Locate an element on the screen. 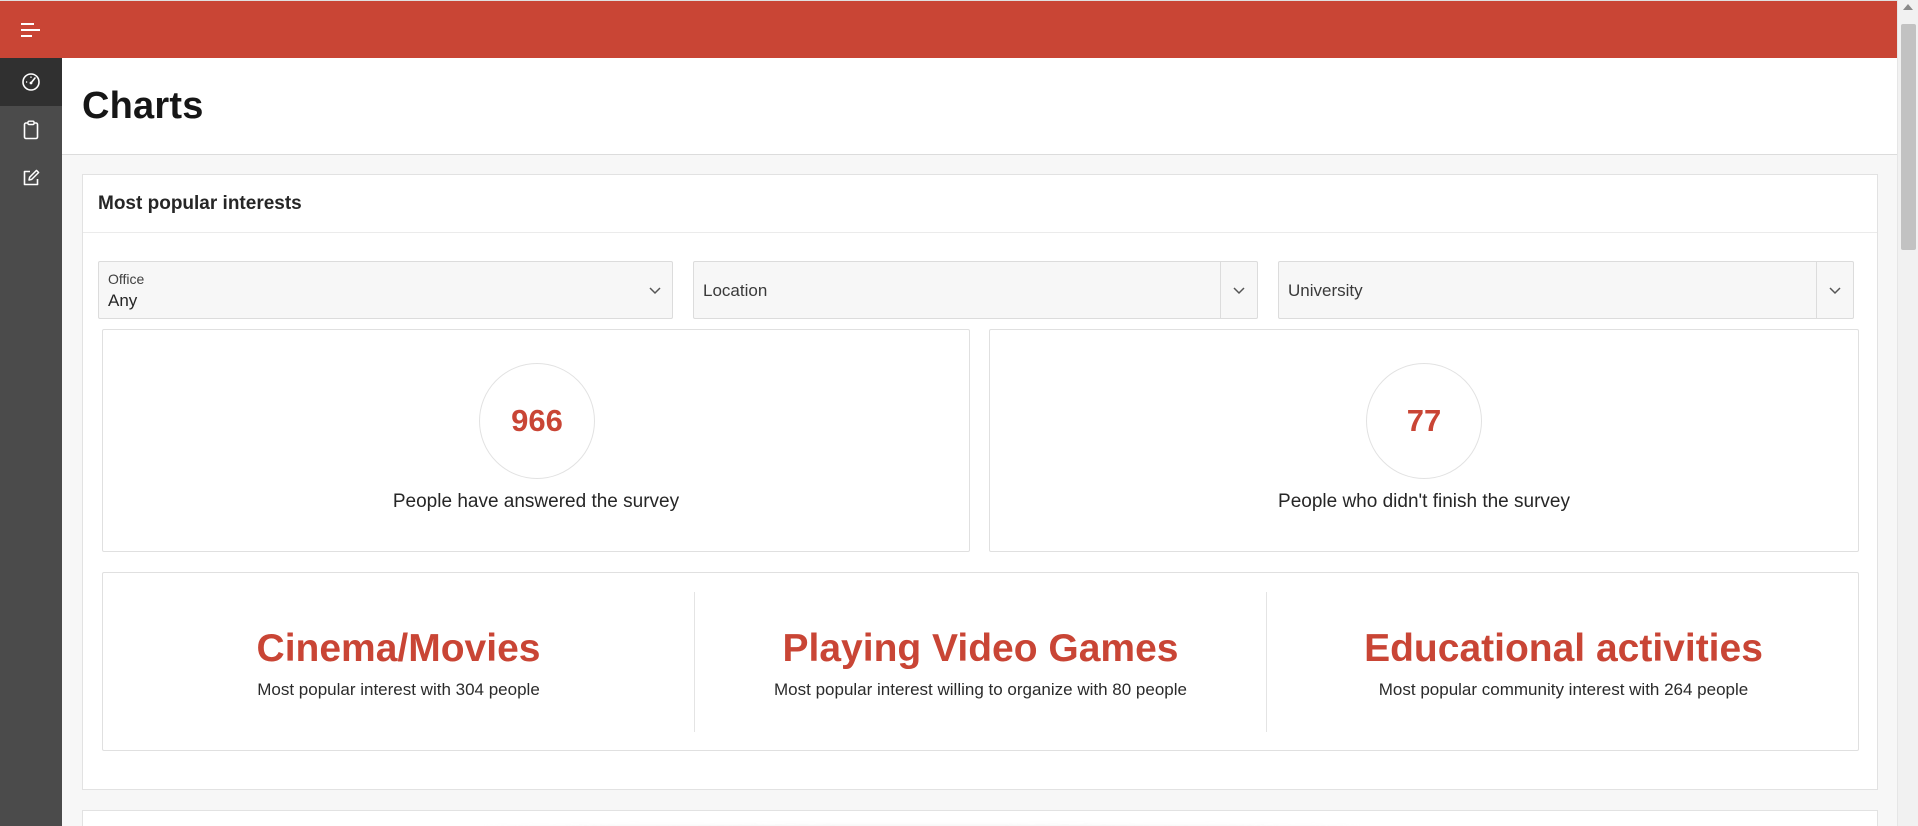 The image size is (1918, 826). highlight-title: Cinema/Movies is located at coordinates (398, 648).